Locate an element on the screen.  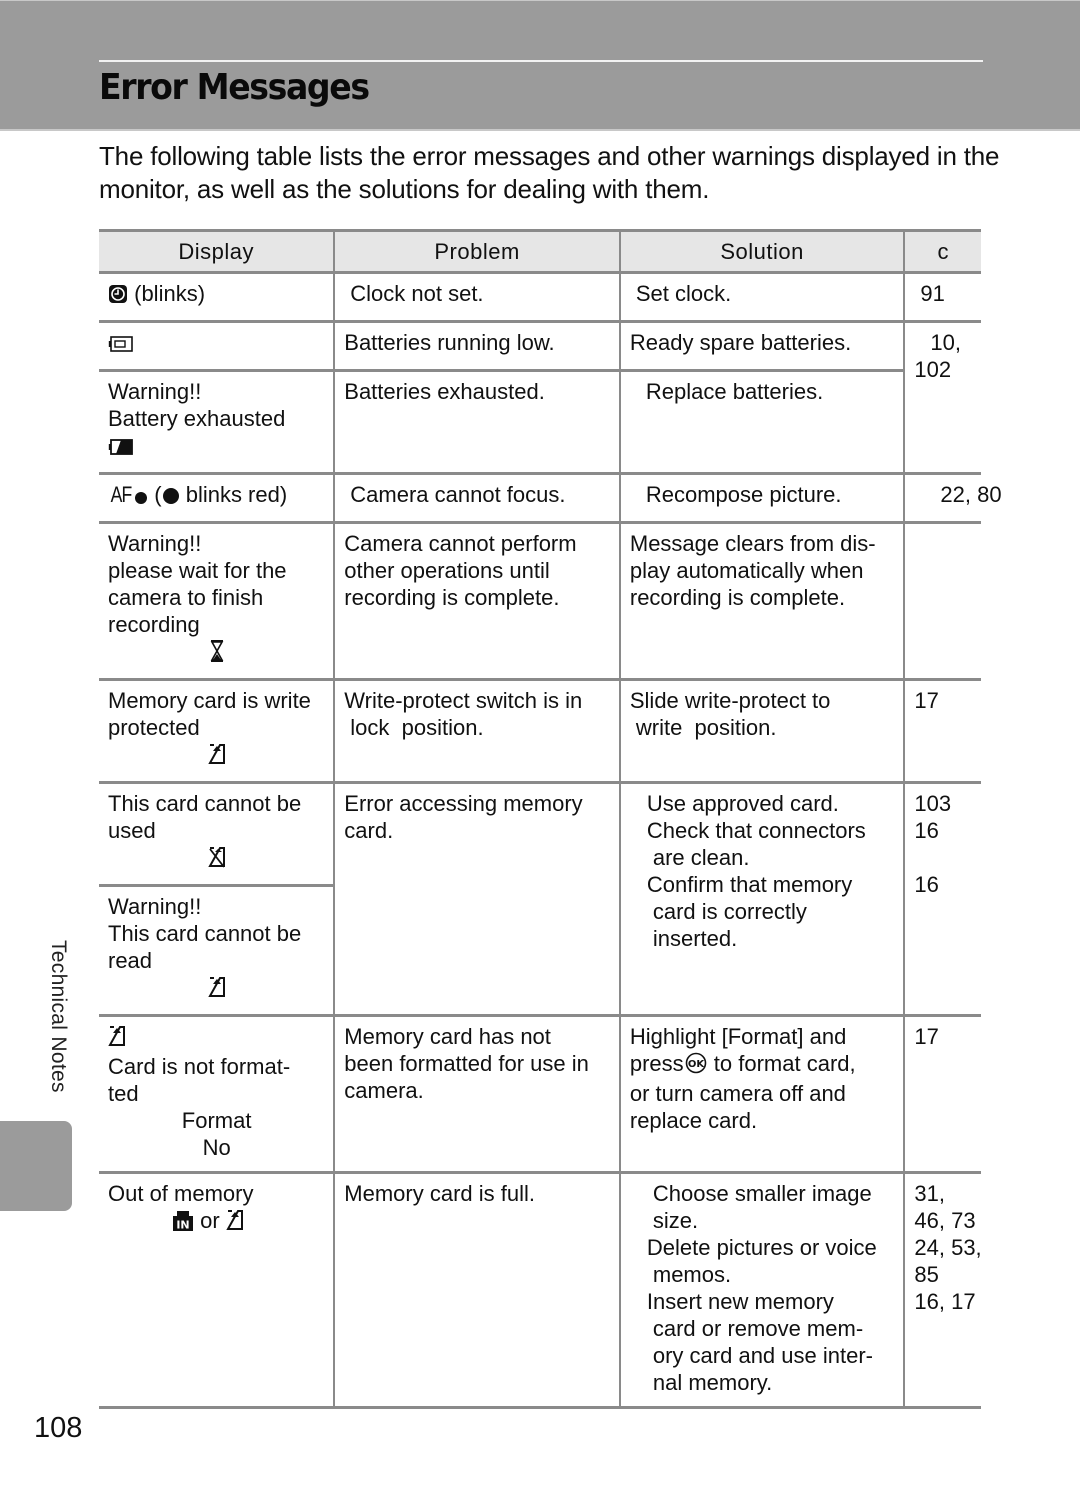
problem-cell: Error accessing memory card. is located at coordinates (477, 899).